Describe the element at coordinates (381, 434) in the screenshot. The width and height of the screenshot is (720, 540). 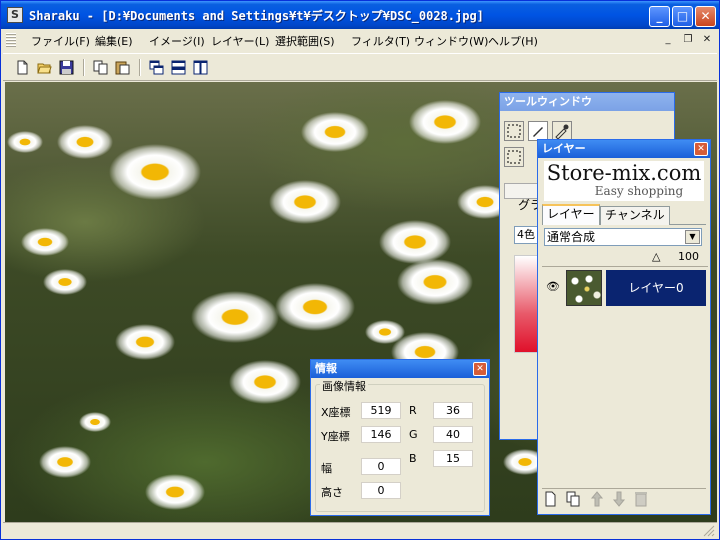
I see `y-coord-value: 146` at that location.